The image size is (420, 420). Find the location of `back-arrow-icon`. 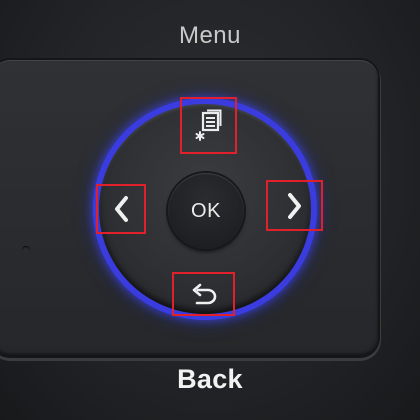

back-arrow-icon is located at coordinates (204, 294).